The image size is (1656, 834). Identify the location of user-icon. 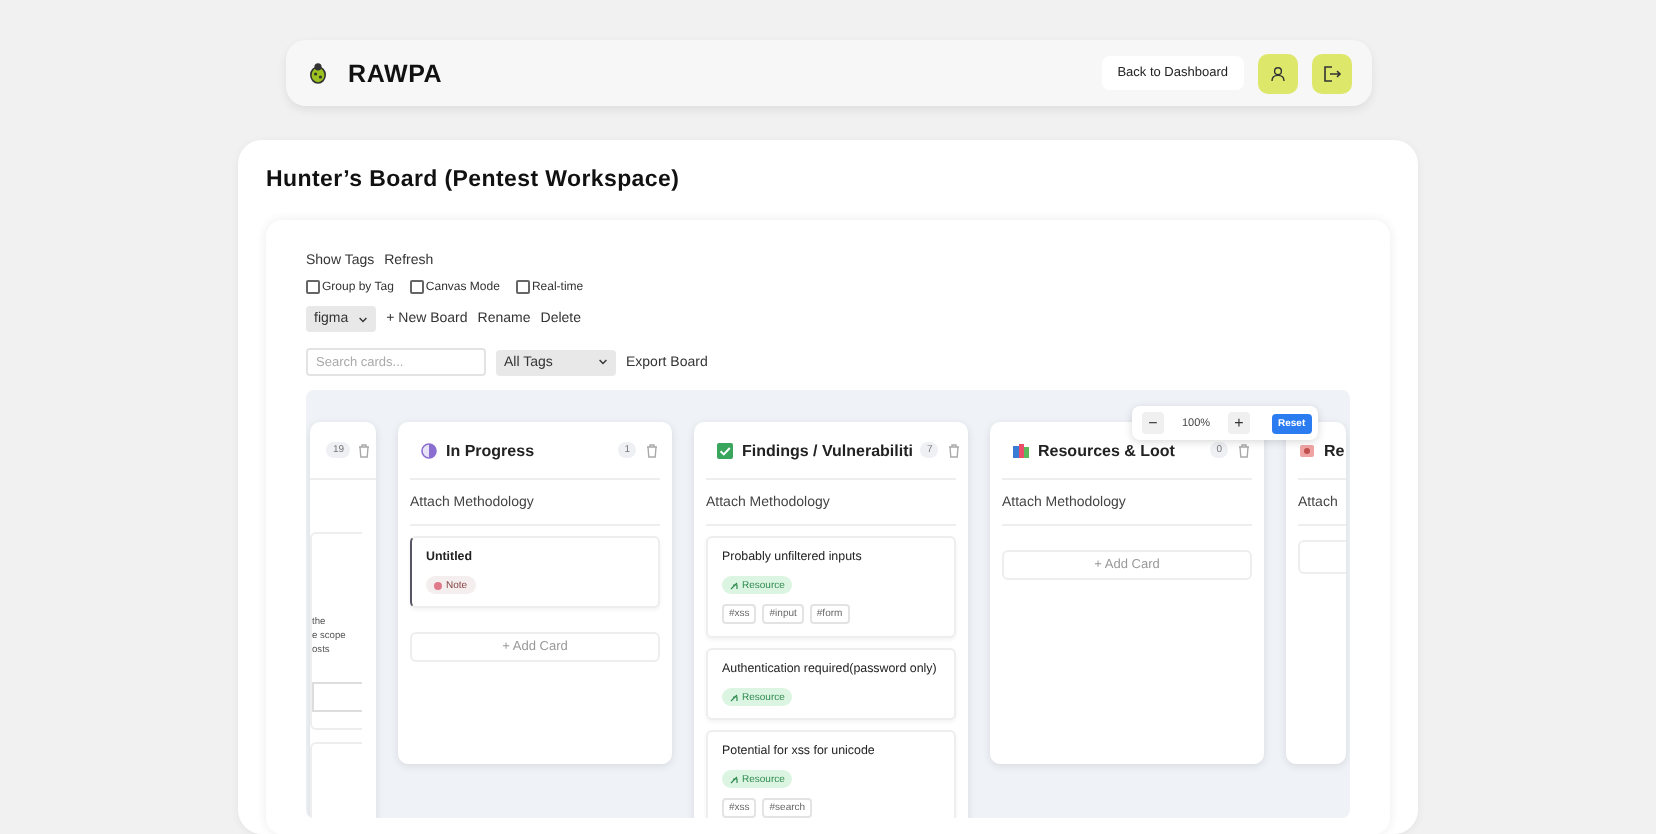
(1278, 73).